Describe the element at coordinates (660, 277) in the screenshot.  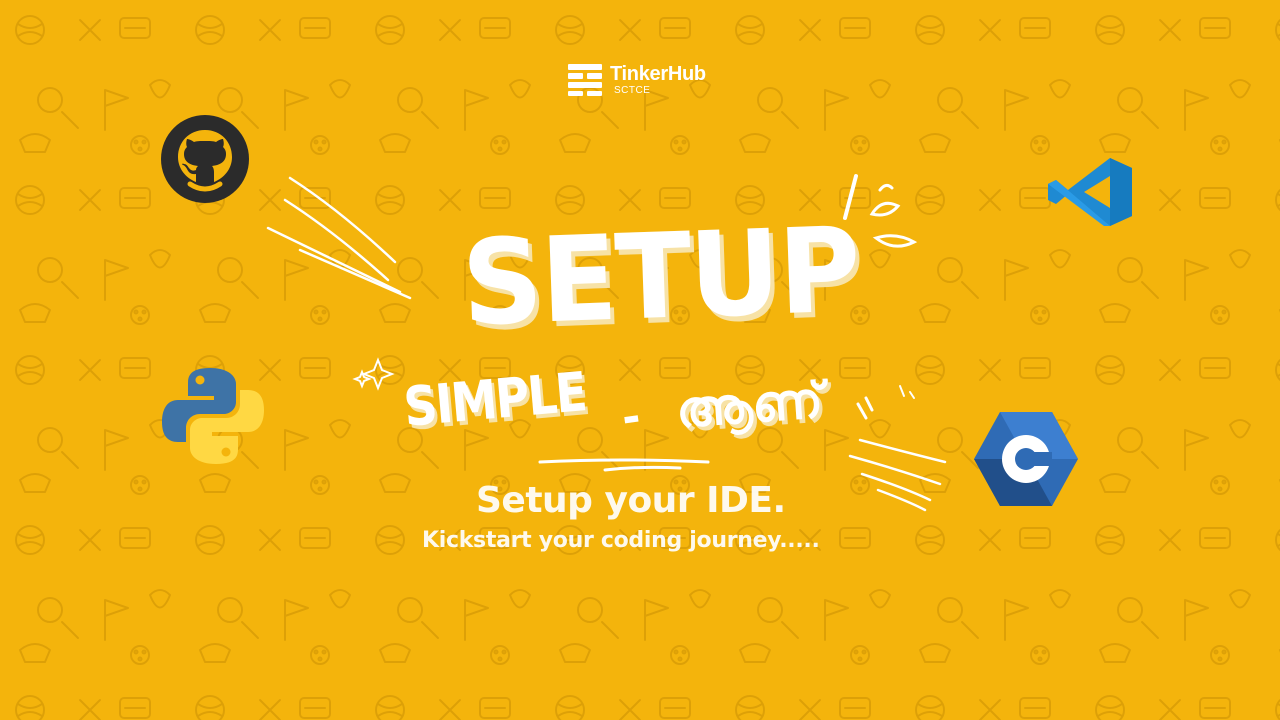
I see `headline-setup: SETUP` at that location.